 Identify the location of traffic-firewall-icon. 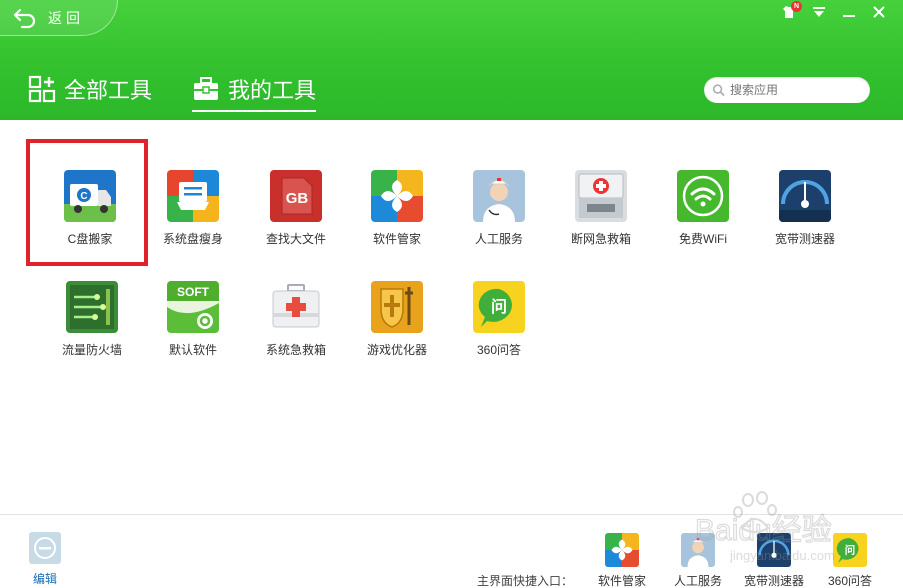
(92, 307).